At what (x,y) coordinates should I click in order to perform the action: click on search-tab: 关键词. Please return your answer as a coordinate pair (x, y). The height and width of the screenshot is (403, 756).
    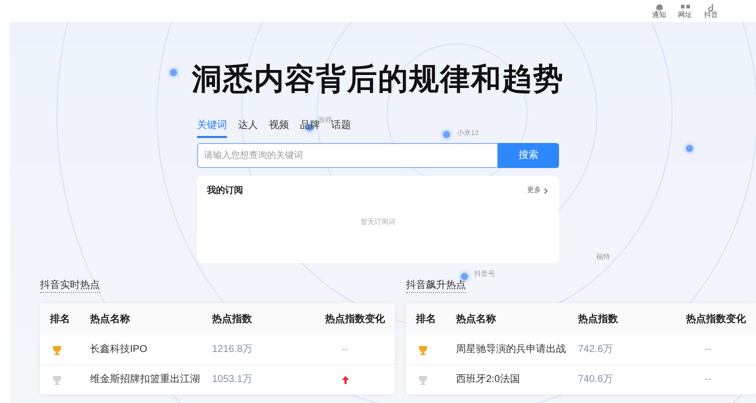
    Looking at the image, I should click on (212, 128).